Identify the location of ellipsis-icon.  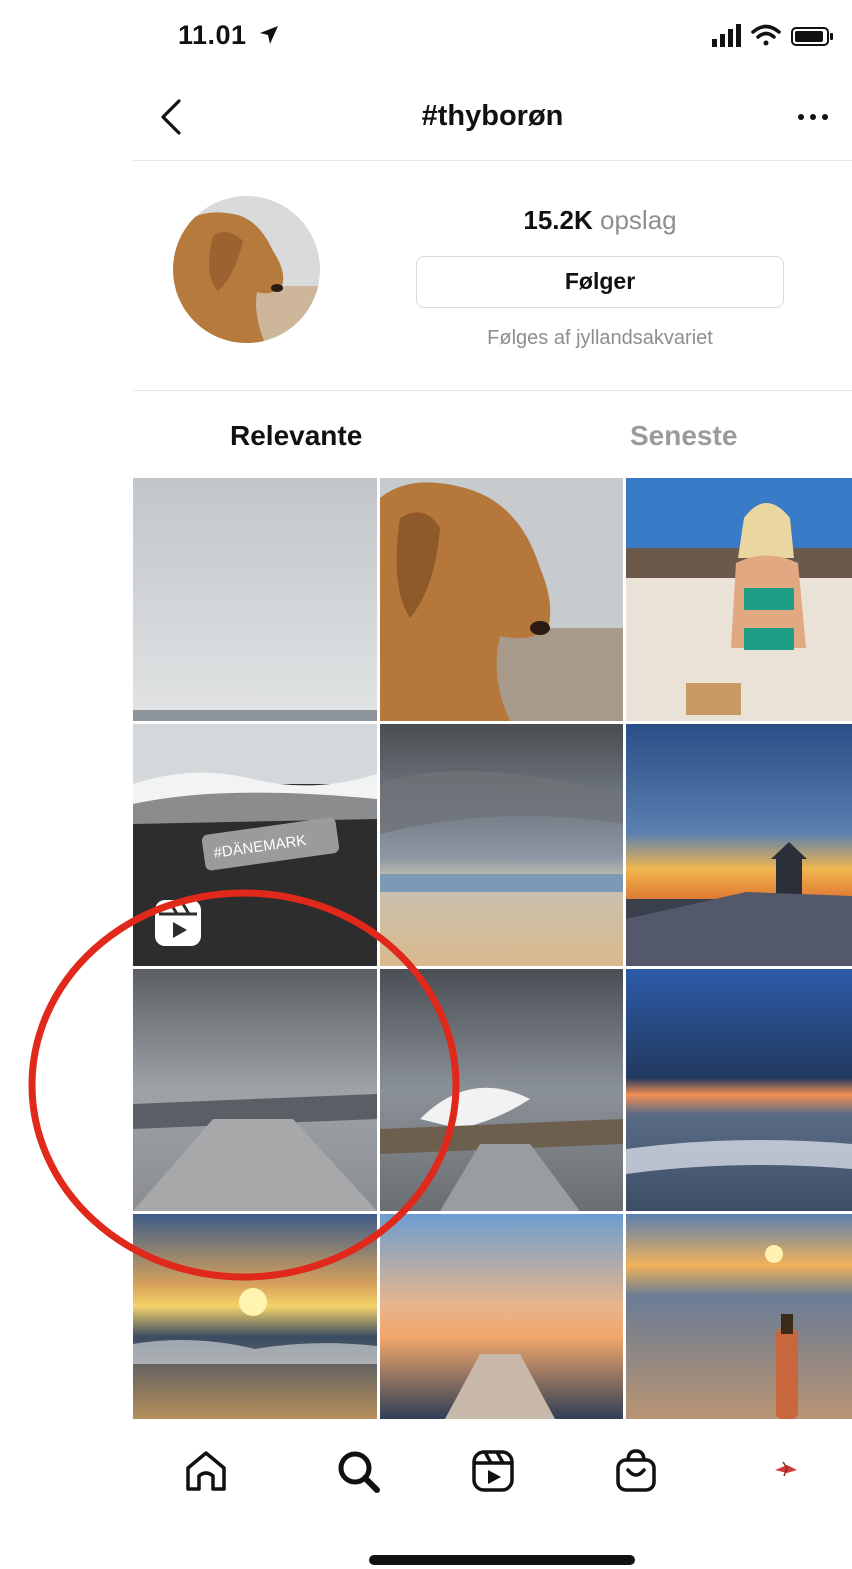
(813, 117).